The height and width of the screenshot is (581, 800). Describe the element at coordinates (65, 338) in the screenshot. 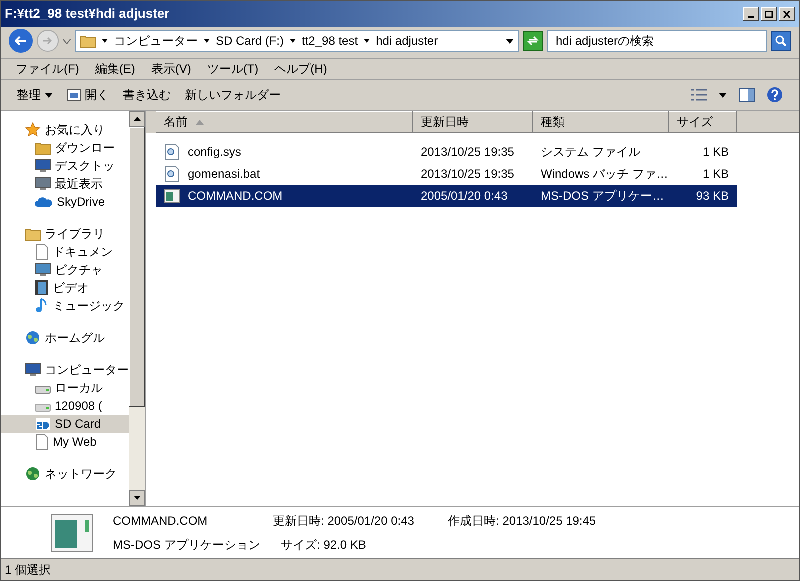

I see `sidebar-group: ホームグル` at that location.